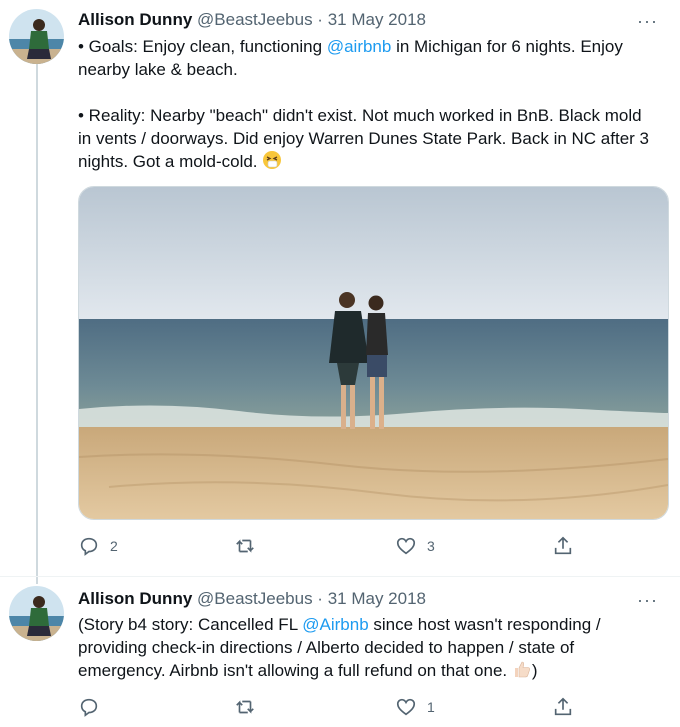 This screenshot has width=680, height=727. I want to click on tweet-divider, so click(340, 576).